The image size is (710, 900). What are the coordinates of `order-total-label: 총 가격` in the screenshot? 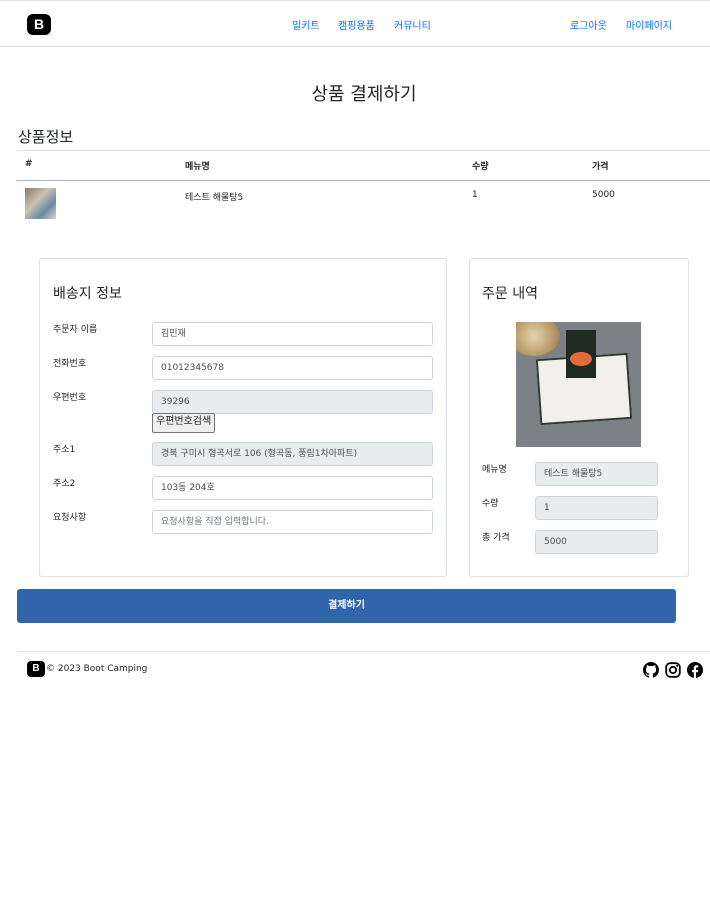 It's located at (496, 538).